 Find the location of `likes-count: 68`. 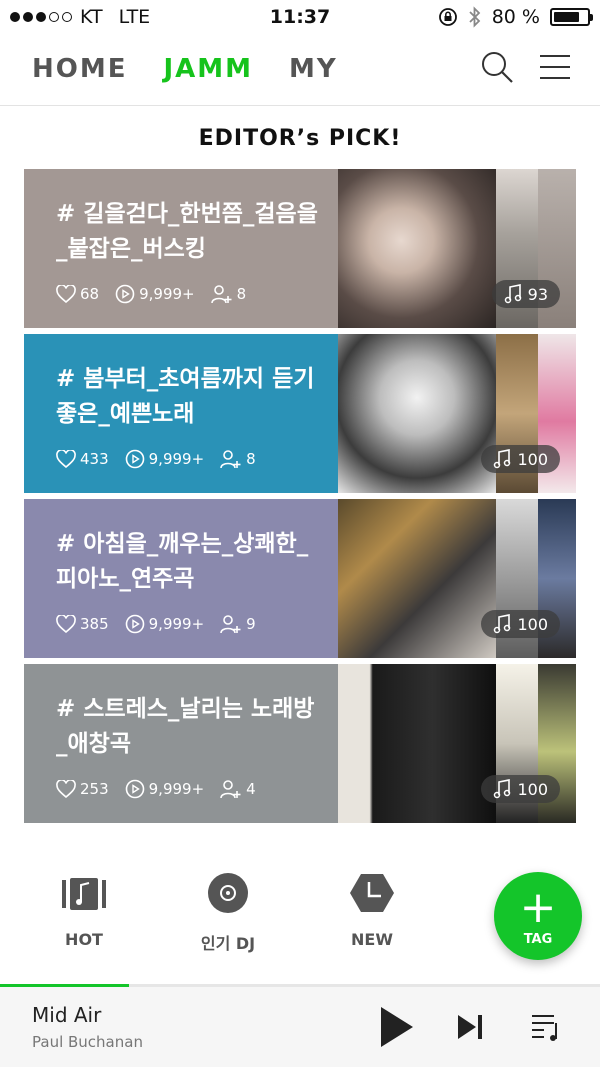

likes-count: 68 is located at coordinates (90, 294).